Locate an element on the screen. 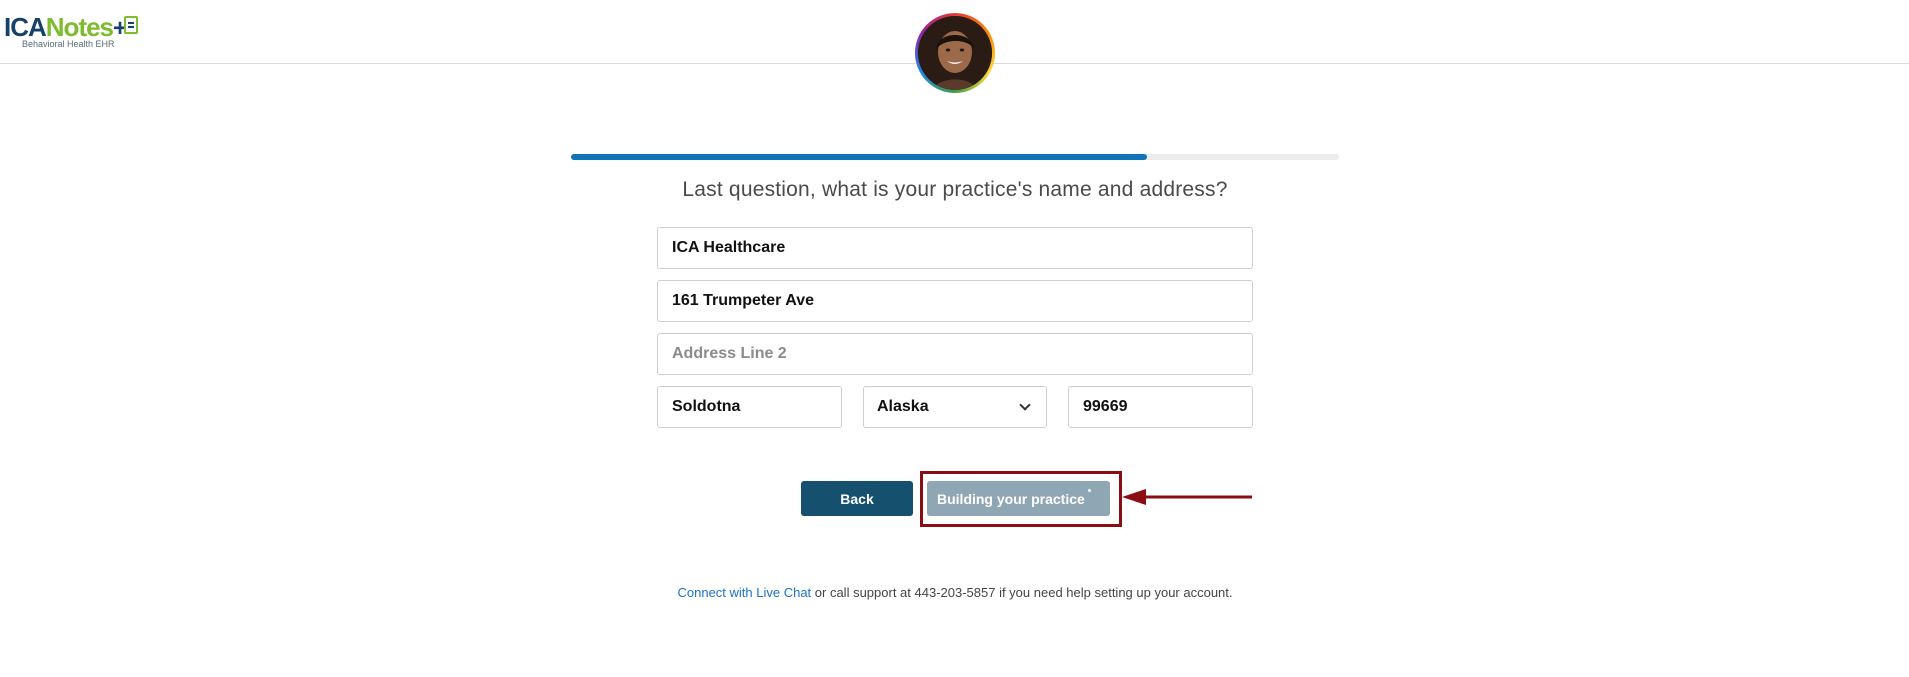 The width and height of the screenshot is (1909, 677). zip-input is located at coordinates (1160, 407).